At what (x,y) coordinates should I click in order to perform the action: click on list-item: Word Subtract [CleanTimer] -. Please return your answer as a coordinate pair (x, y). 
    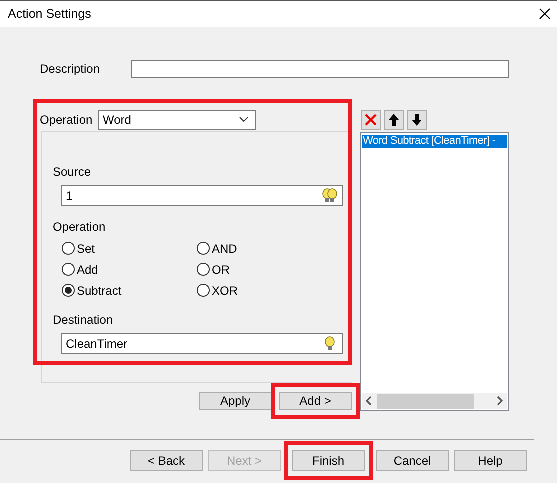
    Looking at the image, I should click on (434, 141).